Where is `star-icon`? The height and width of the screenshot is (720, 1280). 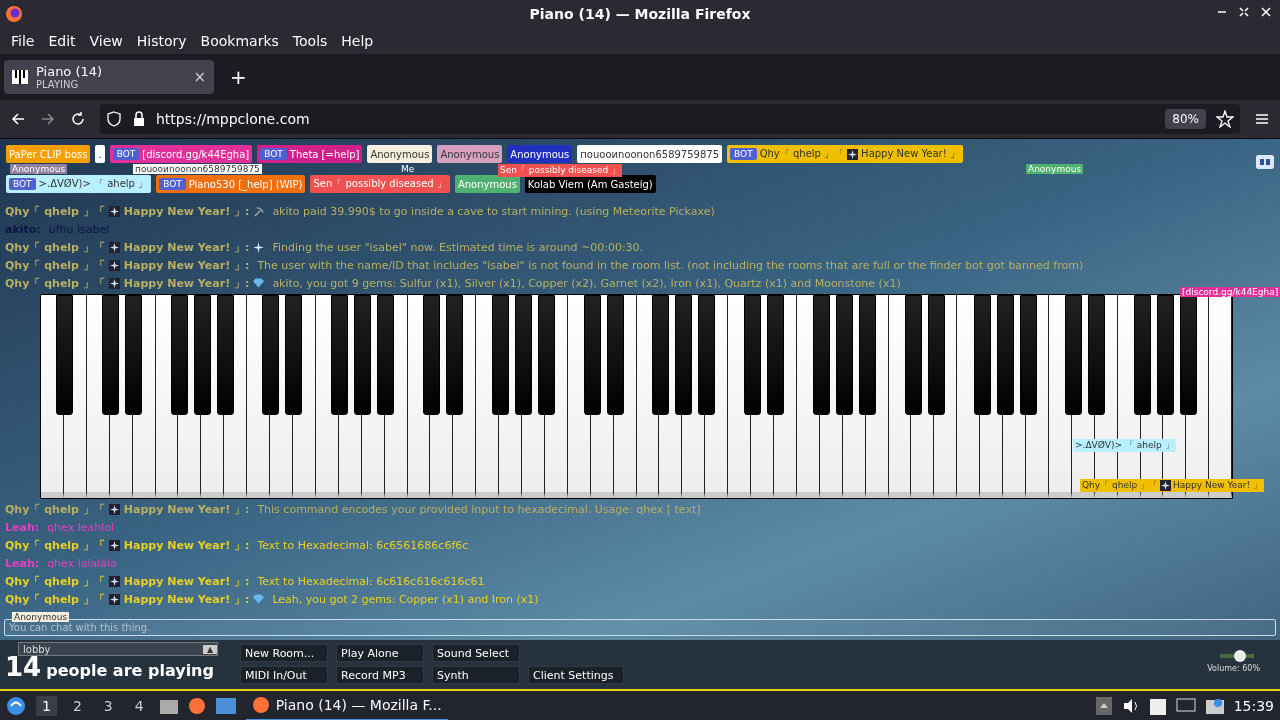 star-icon is located at coordinates (1225, 119).